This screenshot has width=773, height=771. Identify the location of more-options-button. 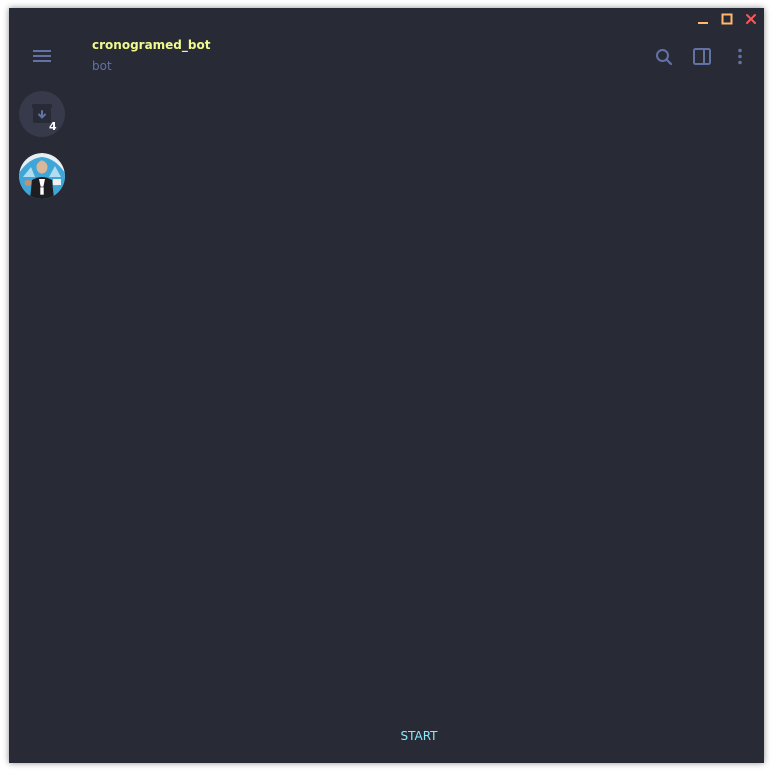
(740, 57).